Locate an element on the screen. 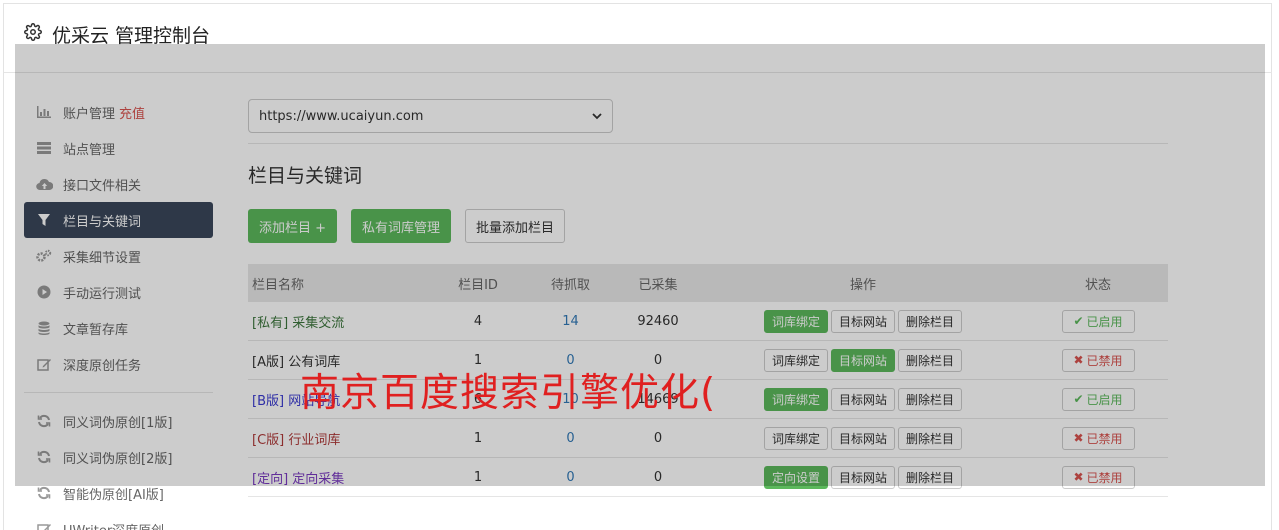 The width and height of the screenshot is (1279, 530). sidebar-item-uwriter: UWriter深度原创 is located at coordinates (118, 520).